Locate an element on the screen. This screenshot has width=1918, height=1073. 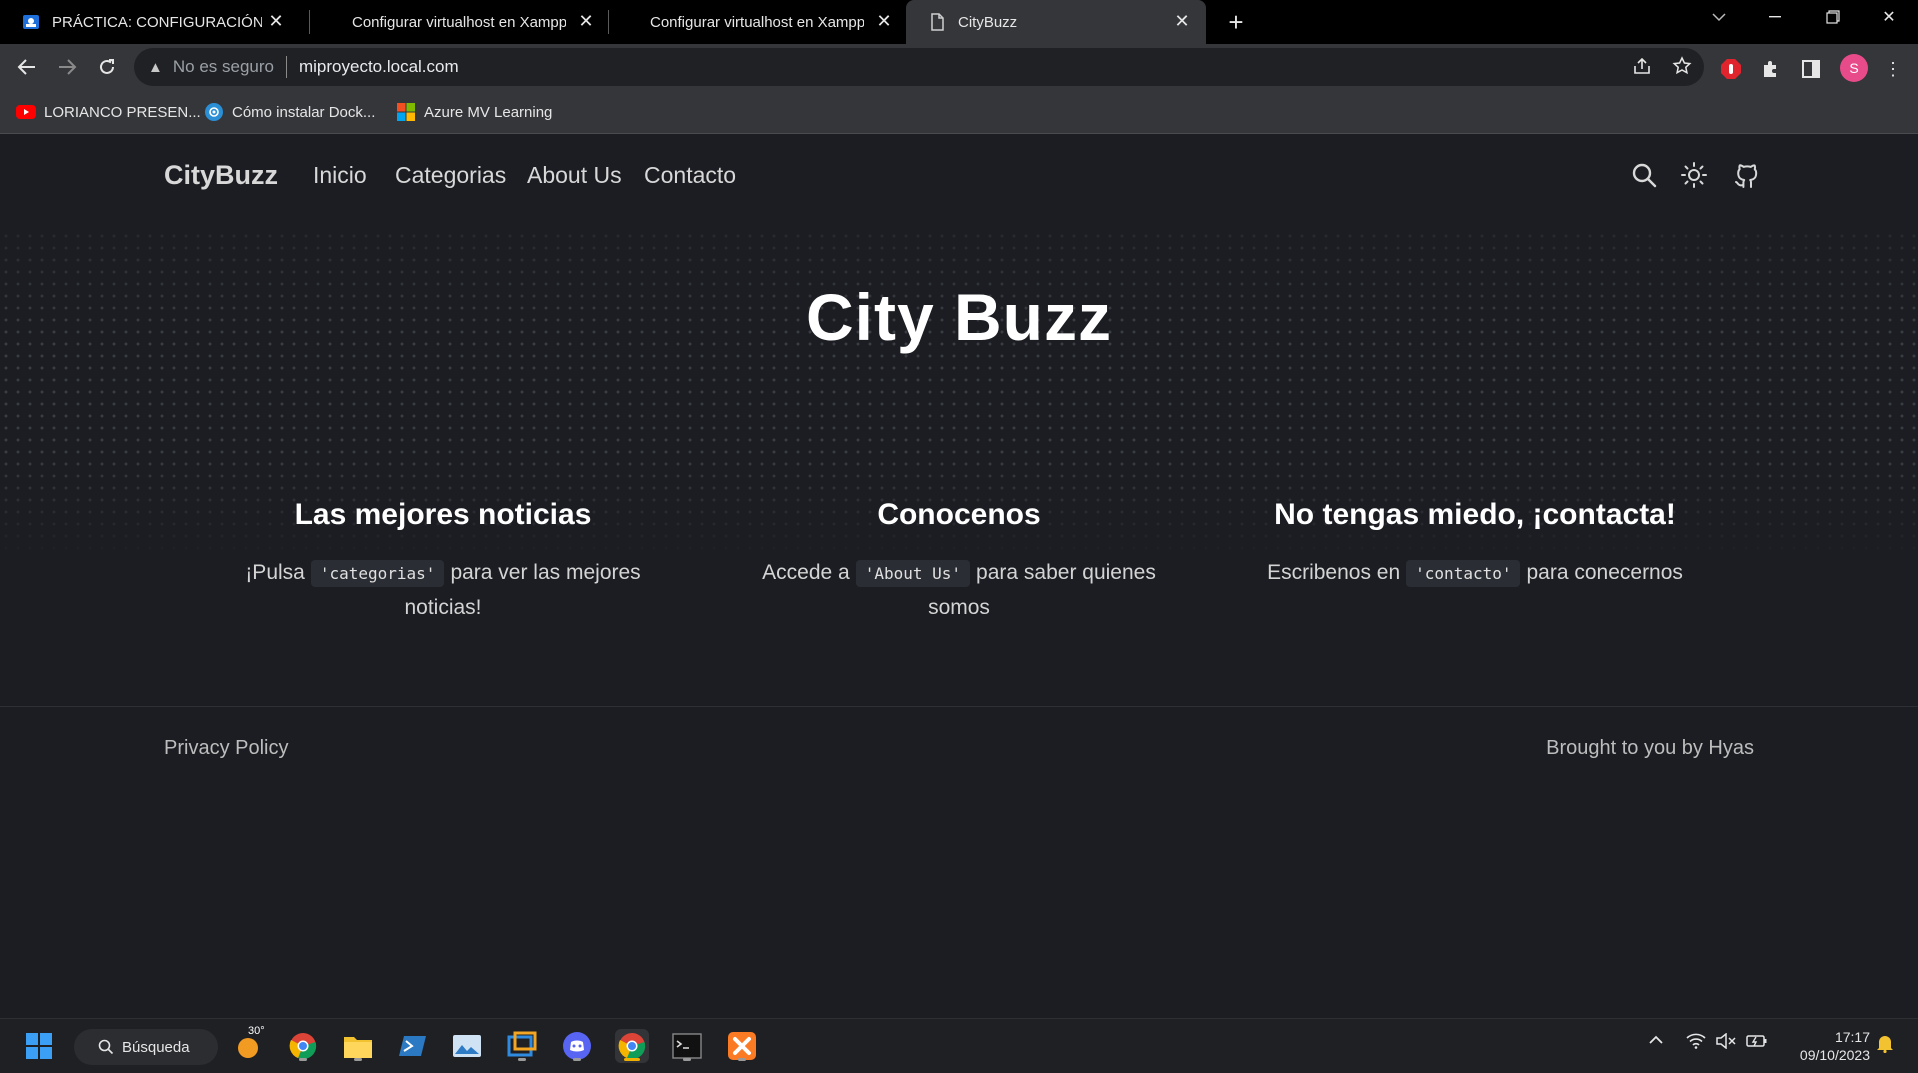
minimize-button is located at coordinates (1775, 17).